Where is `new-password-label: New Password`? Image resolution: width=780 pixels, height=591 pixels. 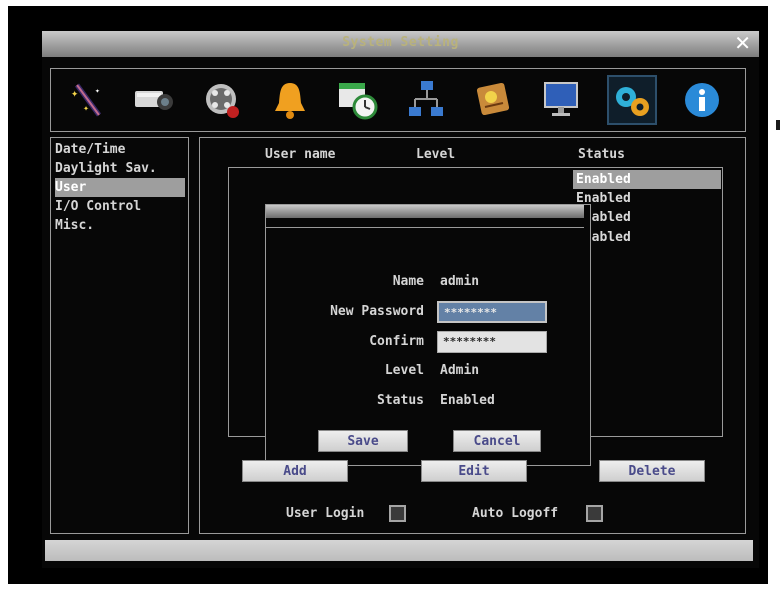 new-password-label: New Password is located at coordinates (377, 311).